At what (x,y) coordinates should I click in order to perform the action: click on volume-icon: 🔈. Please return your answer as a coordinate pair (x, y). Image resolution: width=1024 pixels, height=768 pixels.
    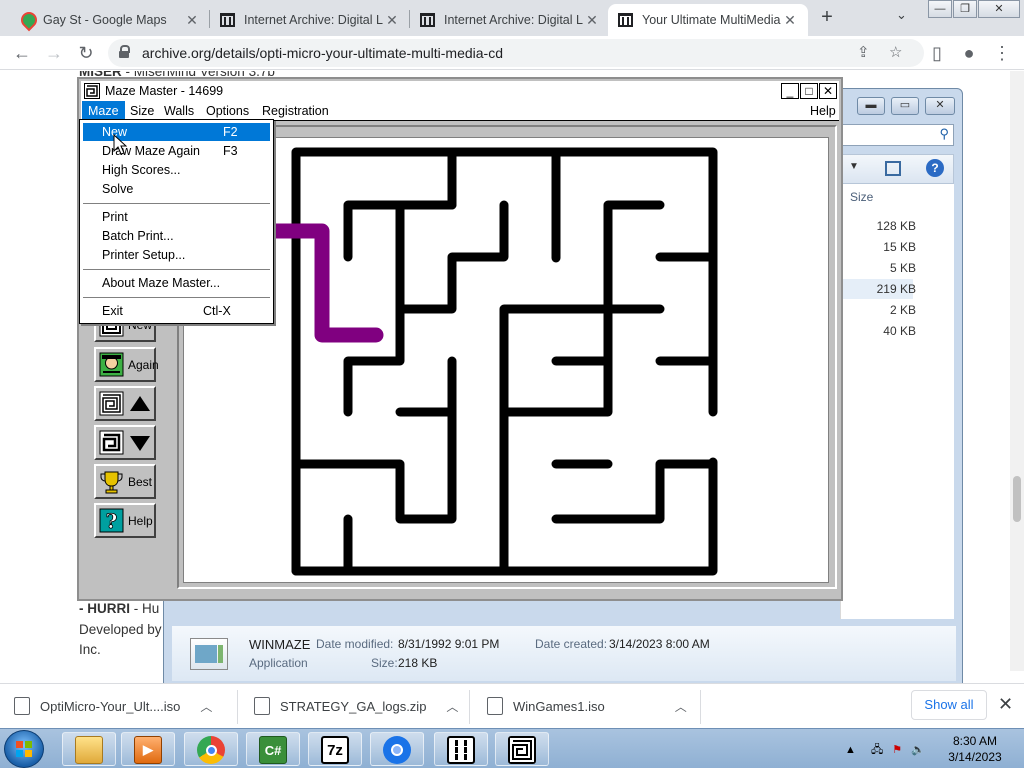
    Looking at the image, I should click on (918, 750).